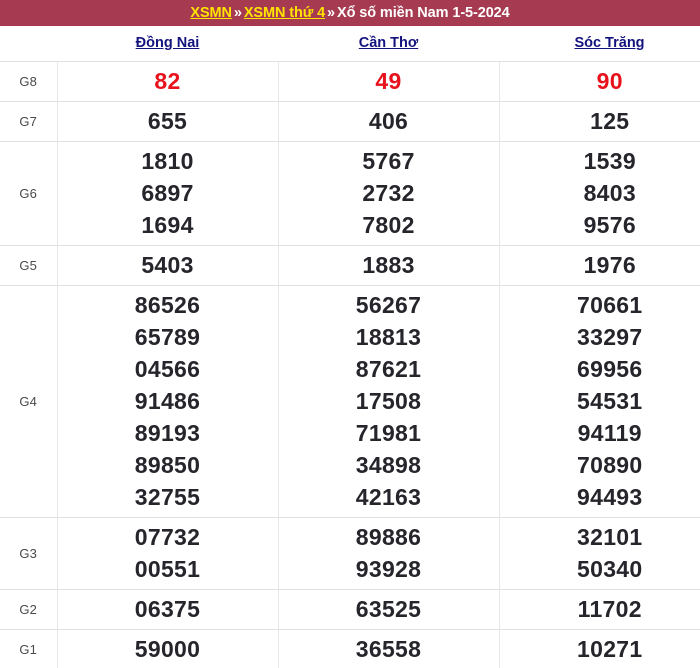 The height and width of the screenshot is (668, 700). What do you see at coordinates (167, 497) in the screenshot?
I see `prize-number: 32755` at bounding box center [167, 497].